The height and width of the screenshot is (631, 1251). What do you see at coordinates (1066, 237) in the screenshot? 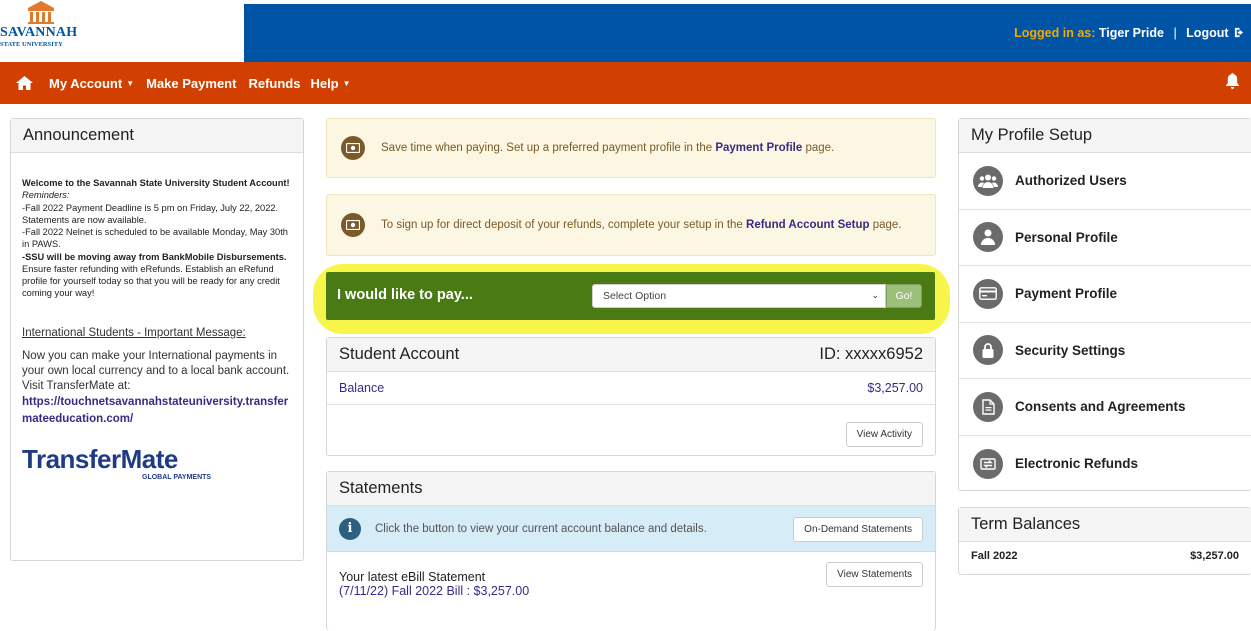
I see `profile-item-label: Personal Profile` at bounding box center [1066, 237].